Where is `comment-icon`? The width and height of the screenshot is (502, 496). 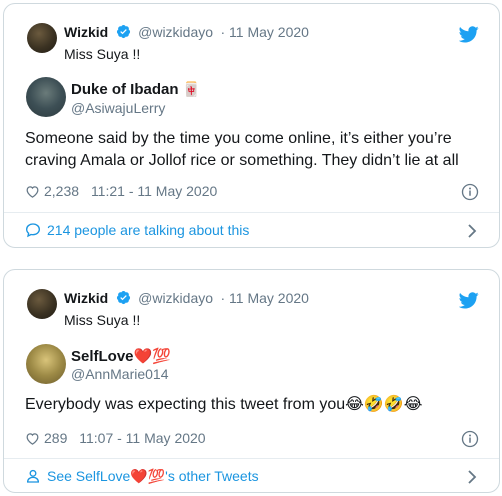 comment-icon is located at coordinates (33, 230).